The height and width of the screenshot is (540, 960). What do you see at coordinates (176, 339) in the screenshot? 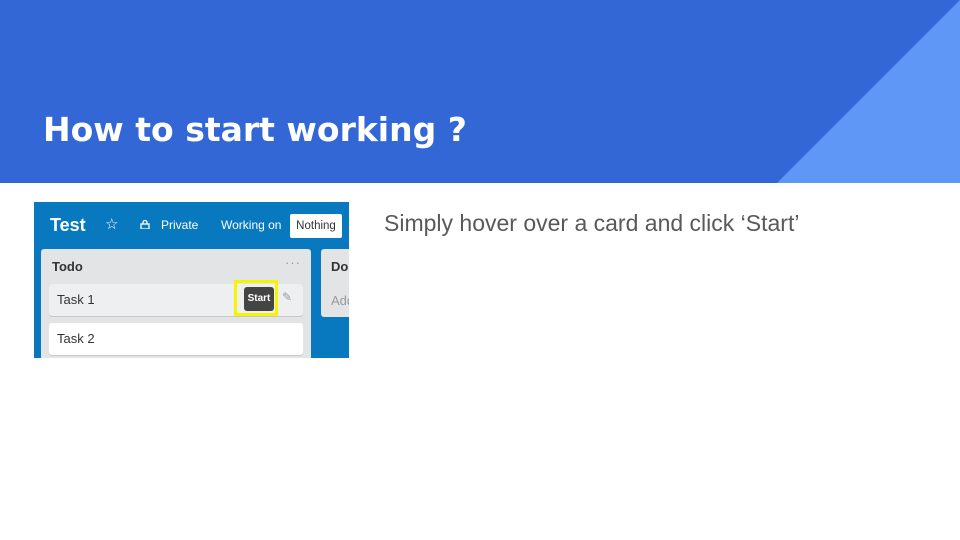
I see `card-task-2: Task 2` at bounding box center [176, 339].